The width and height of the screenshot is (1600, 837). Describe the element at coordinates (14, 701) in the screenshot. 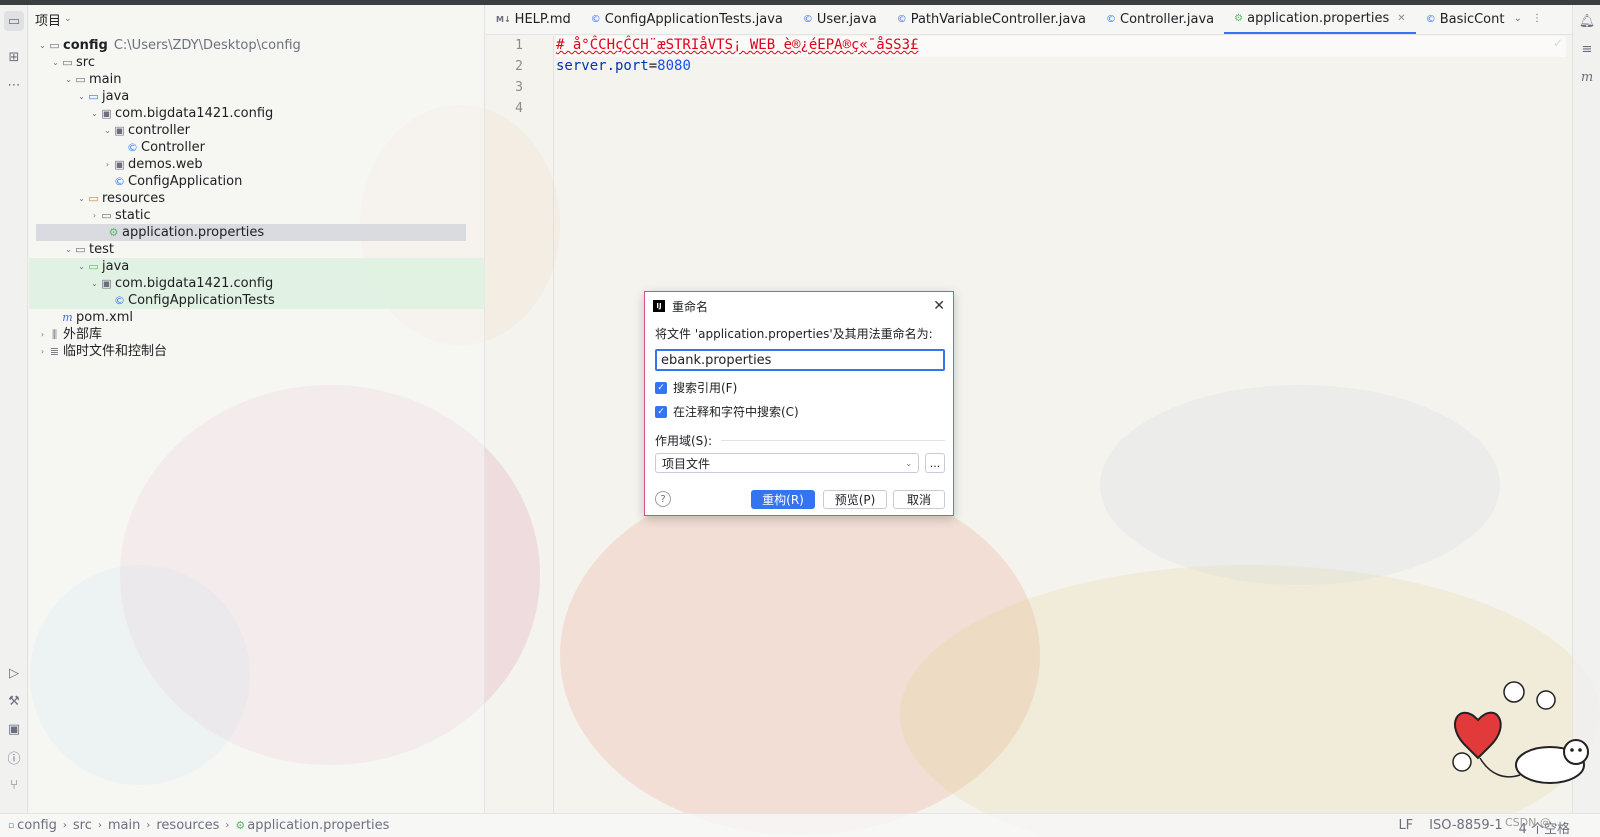

I see `build-icon: ⚒` at that location.